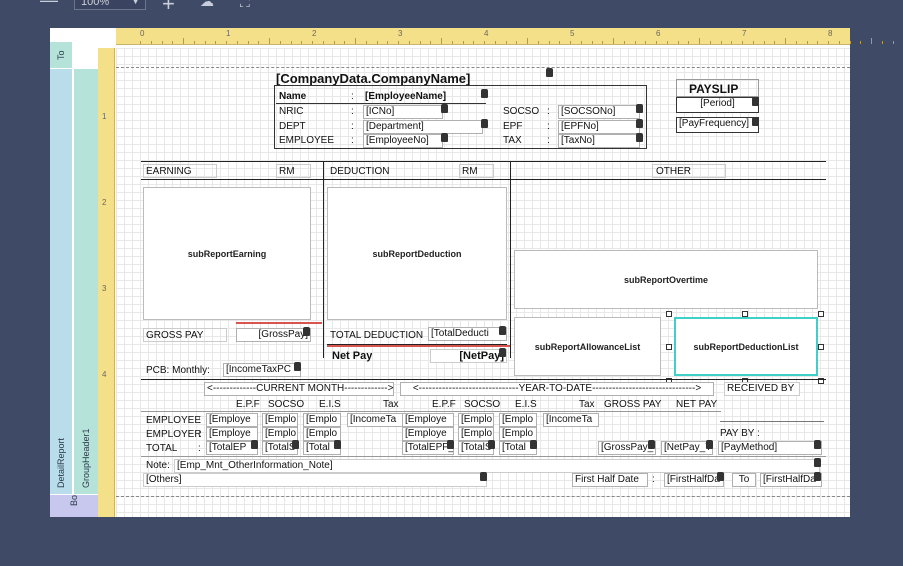  What do you see at coordinates (417, 253) in the screenshot?
I see `subreport-deduction: subReportDeduction` at bounding box center [417, 253].